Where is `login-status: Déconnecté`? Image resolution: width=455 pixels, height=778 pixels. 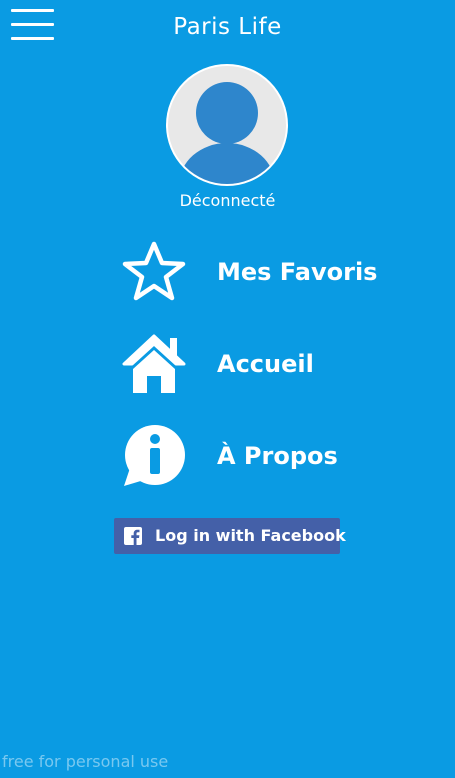
login-status: Déconnecté is located at coordinates (227, 200).